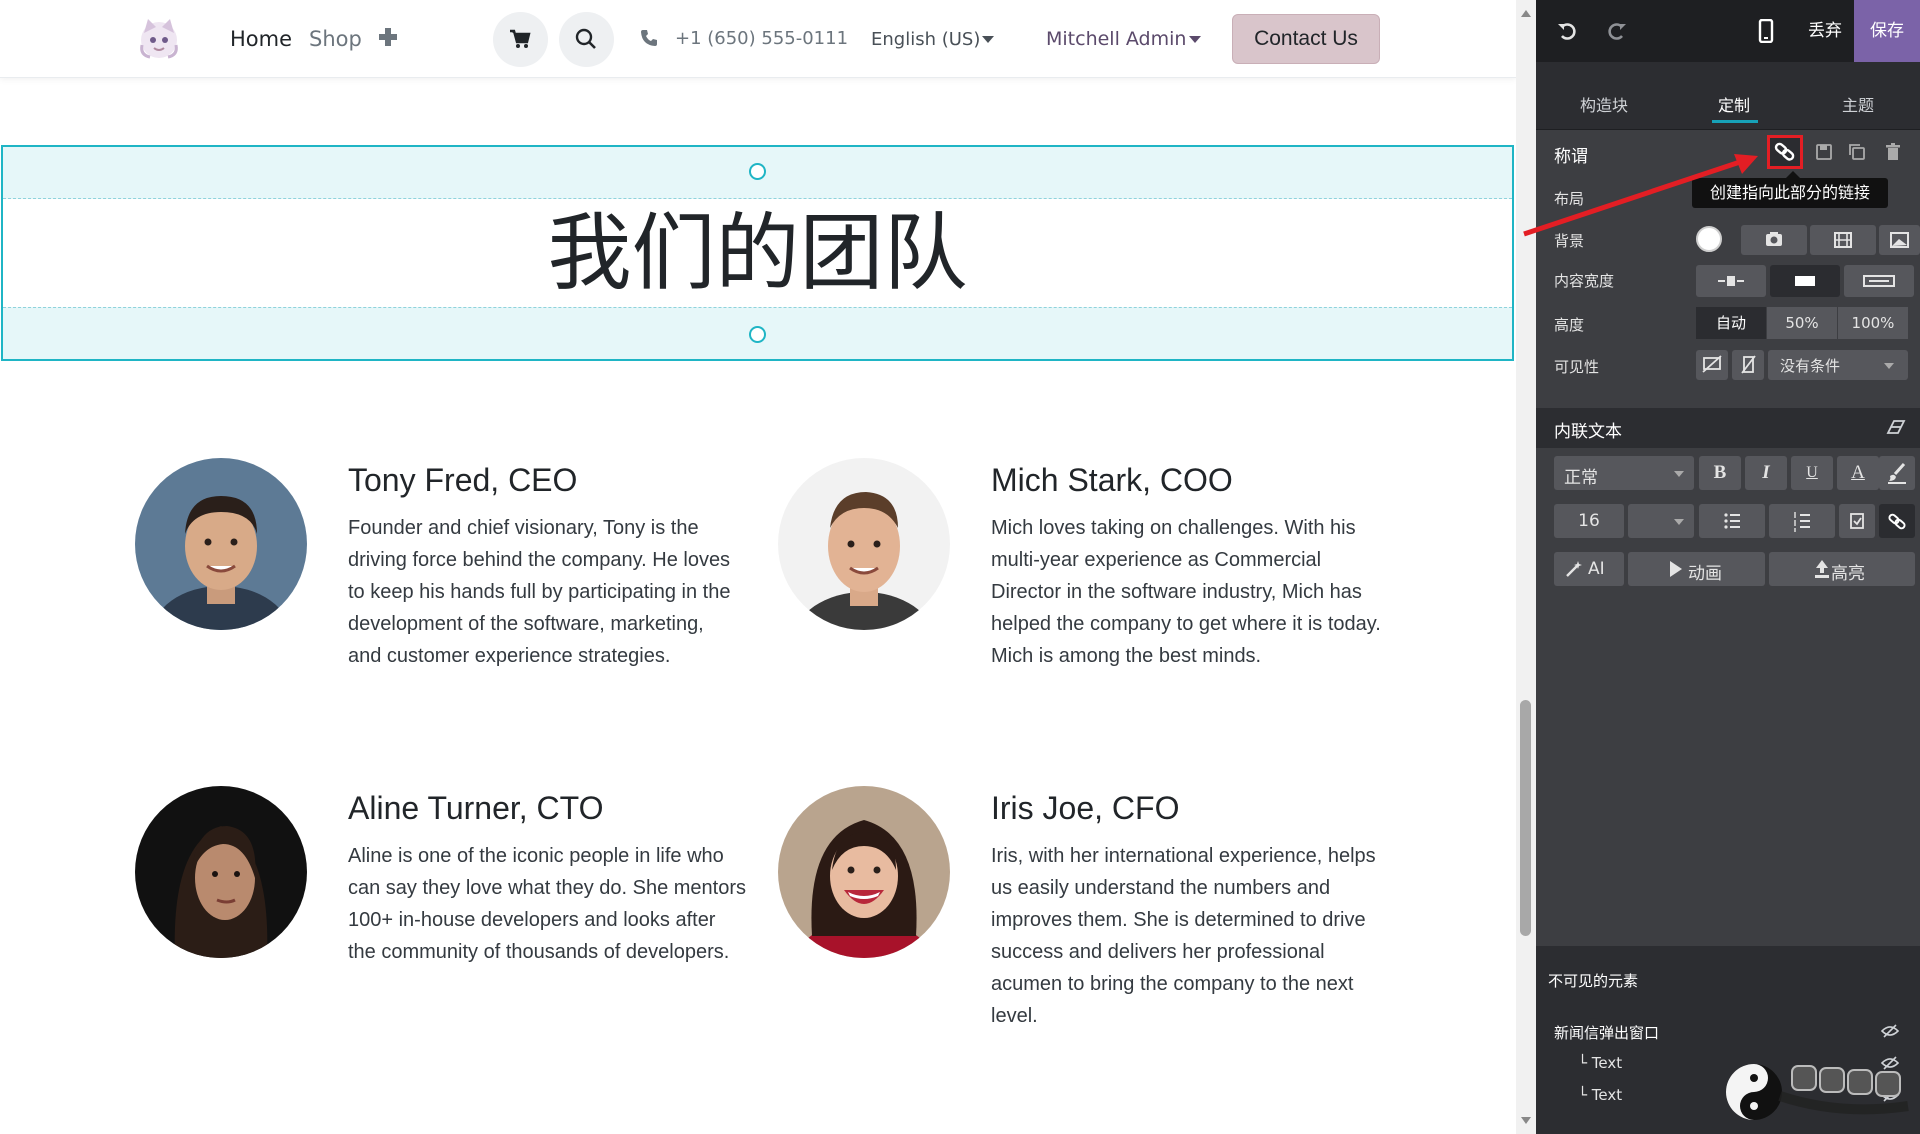  What do you see at coordinates (1896, 427) in the screenshot?
I see `eraser-icon` at bounding box center [1896, 427].